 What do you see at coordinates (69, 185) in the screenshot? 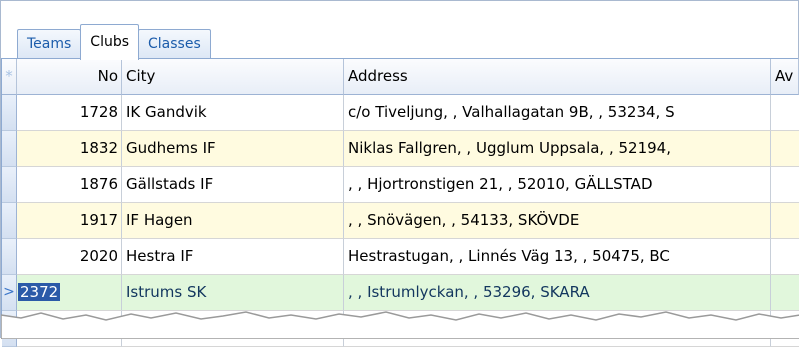
I see `cell-no: 1876` at bounding box center [69, 185].